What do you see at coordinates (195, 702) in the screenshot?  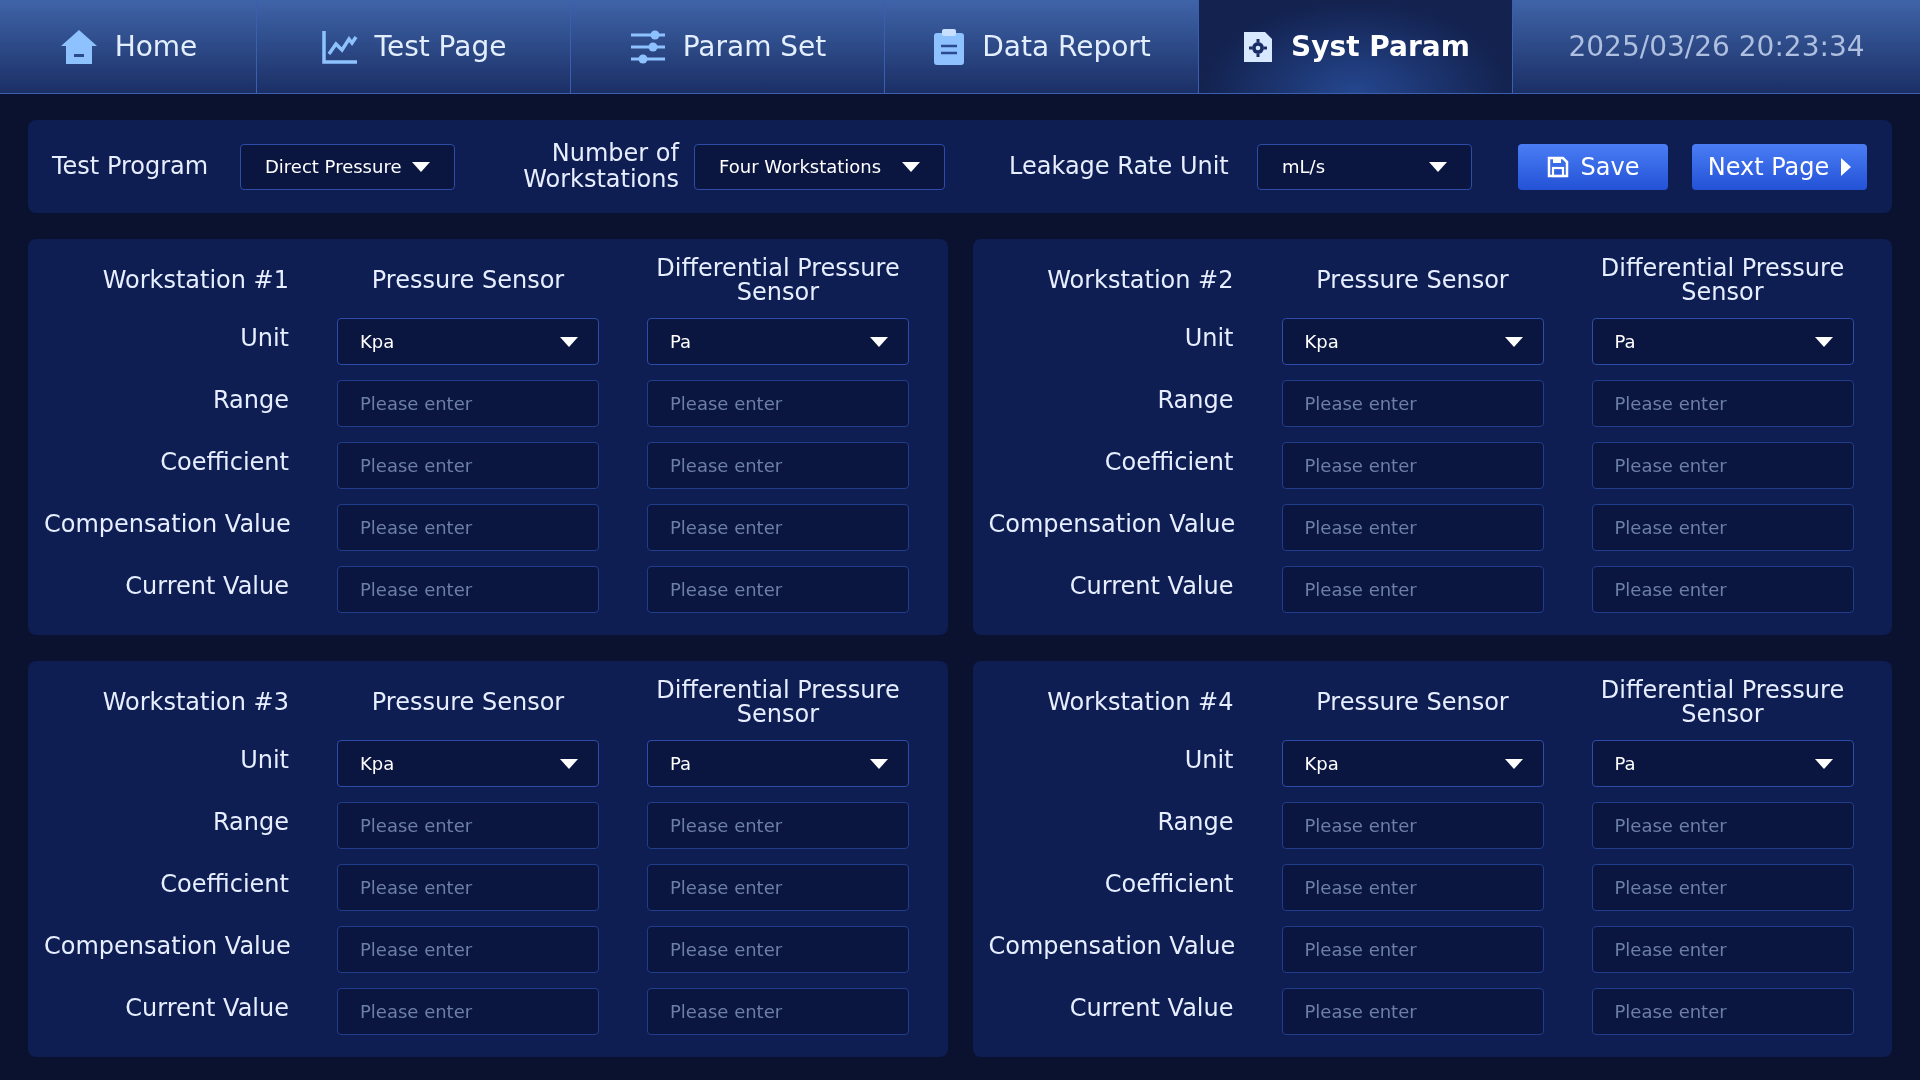 I see `workstation-title: Workstation #3` at bounding box center [195, 702].